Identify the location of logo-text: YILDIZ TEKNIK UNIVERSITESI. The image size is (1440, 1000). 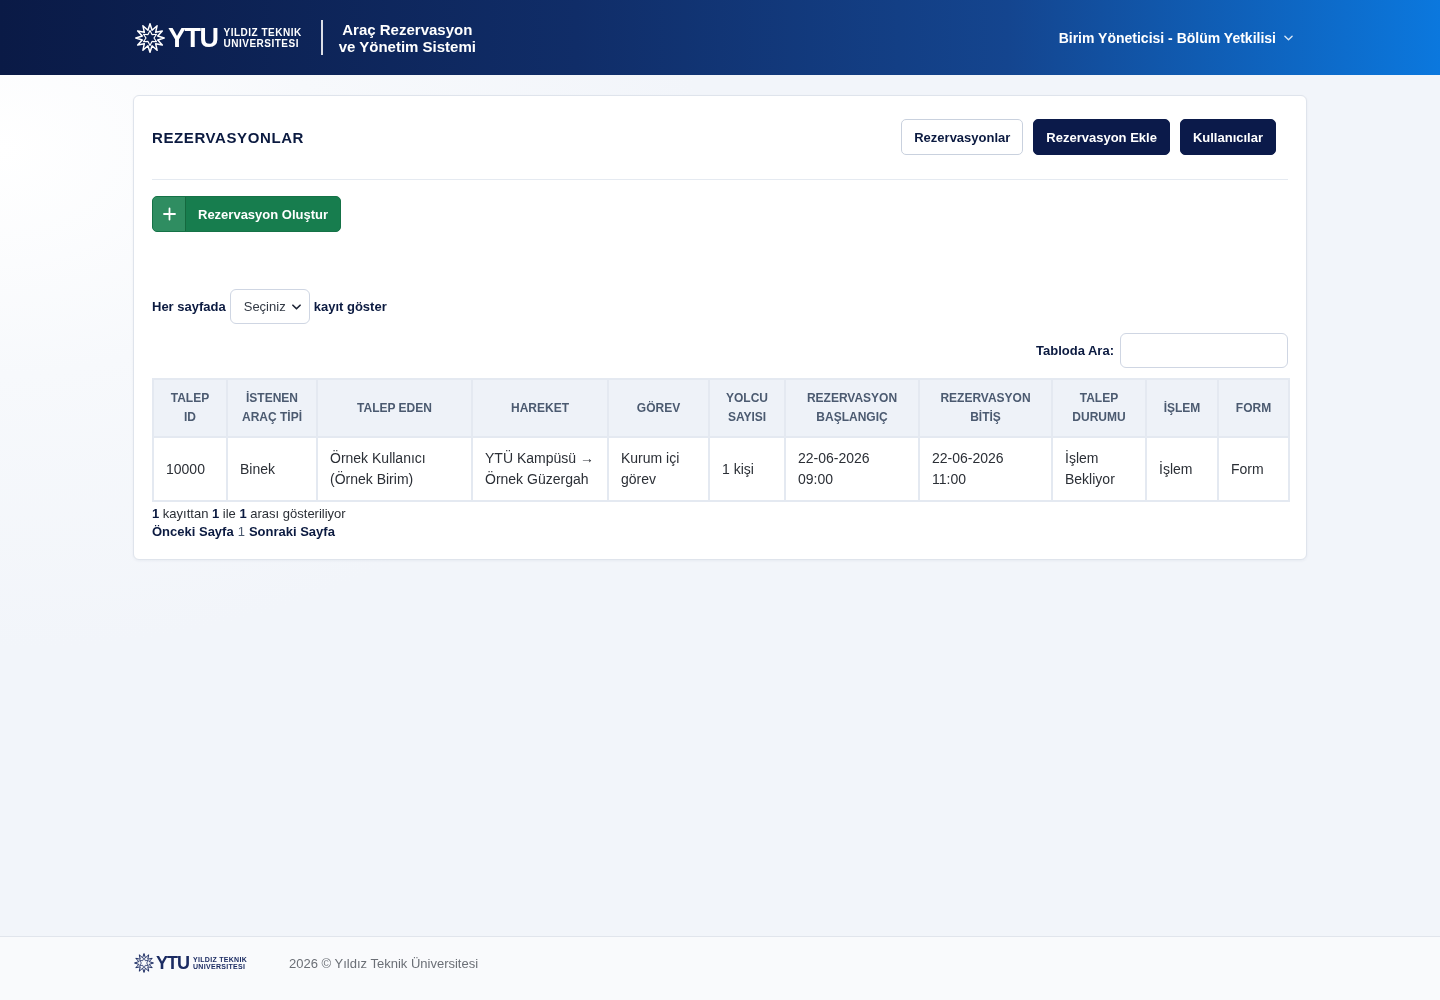
(262, 37).